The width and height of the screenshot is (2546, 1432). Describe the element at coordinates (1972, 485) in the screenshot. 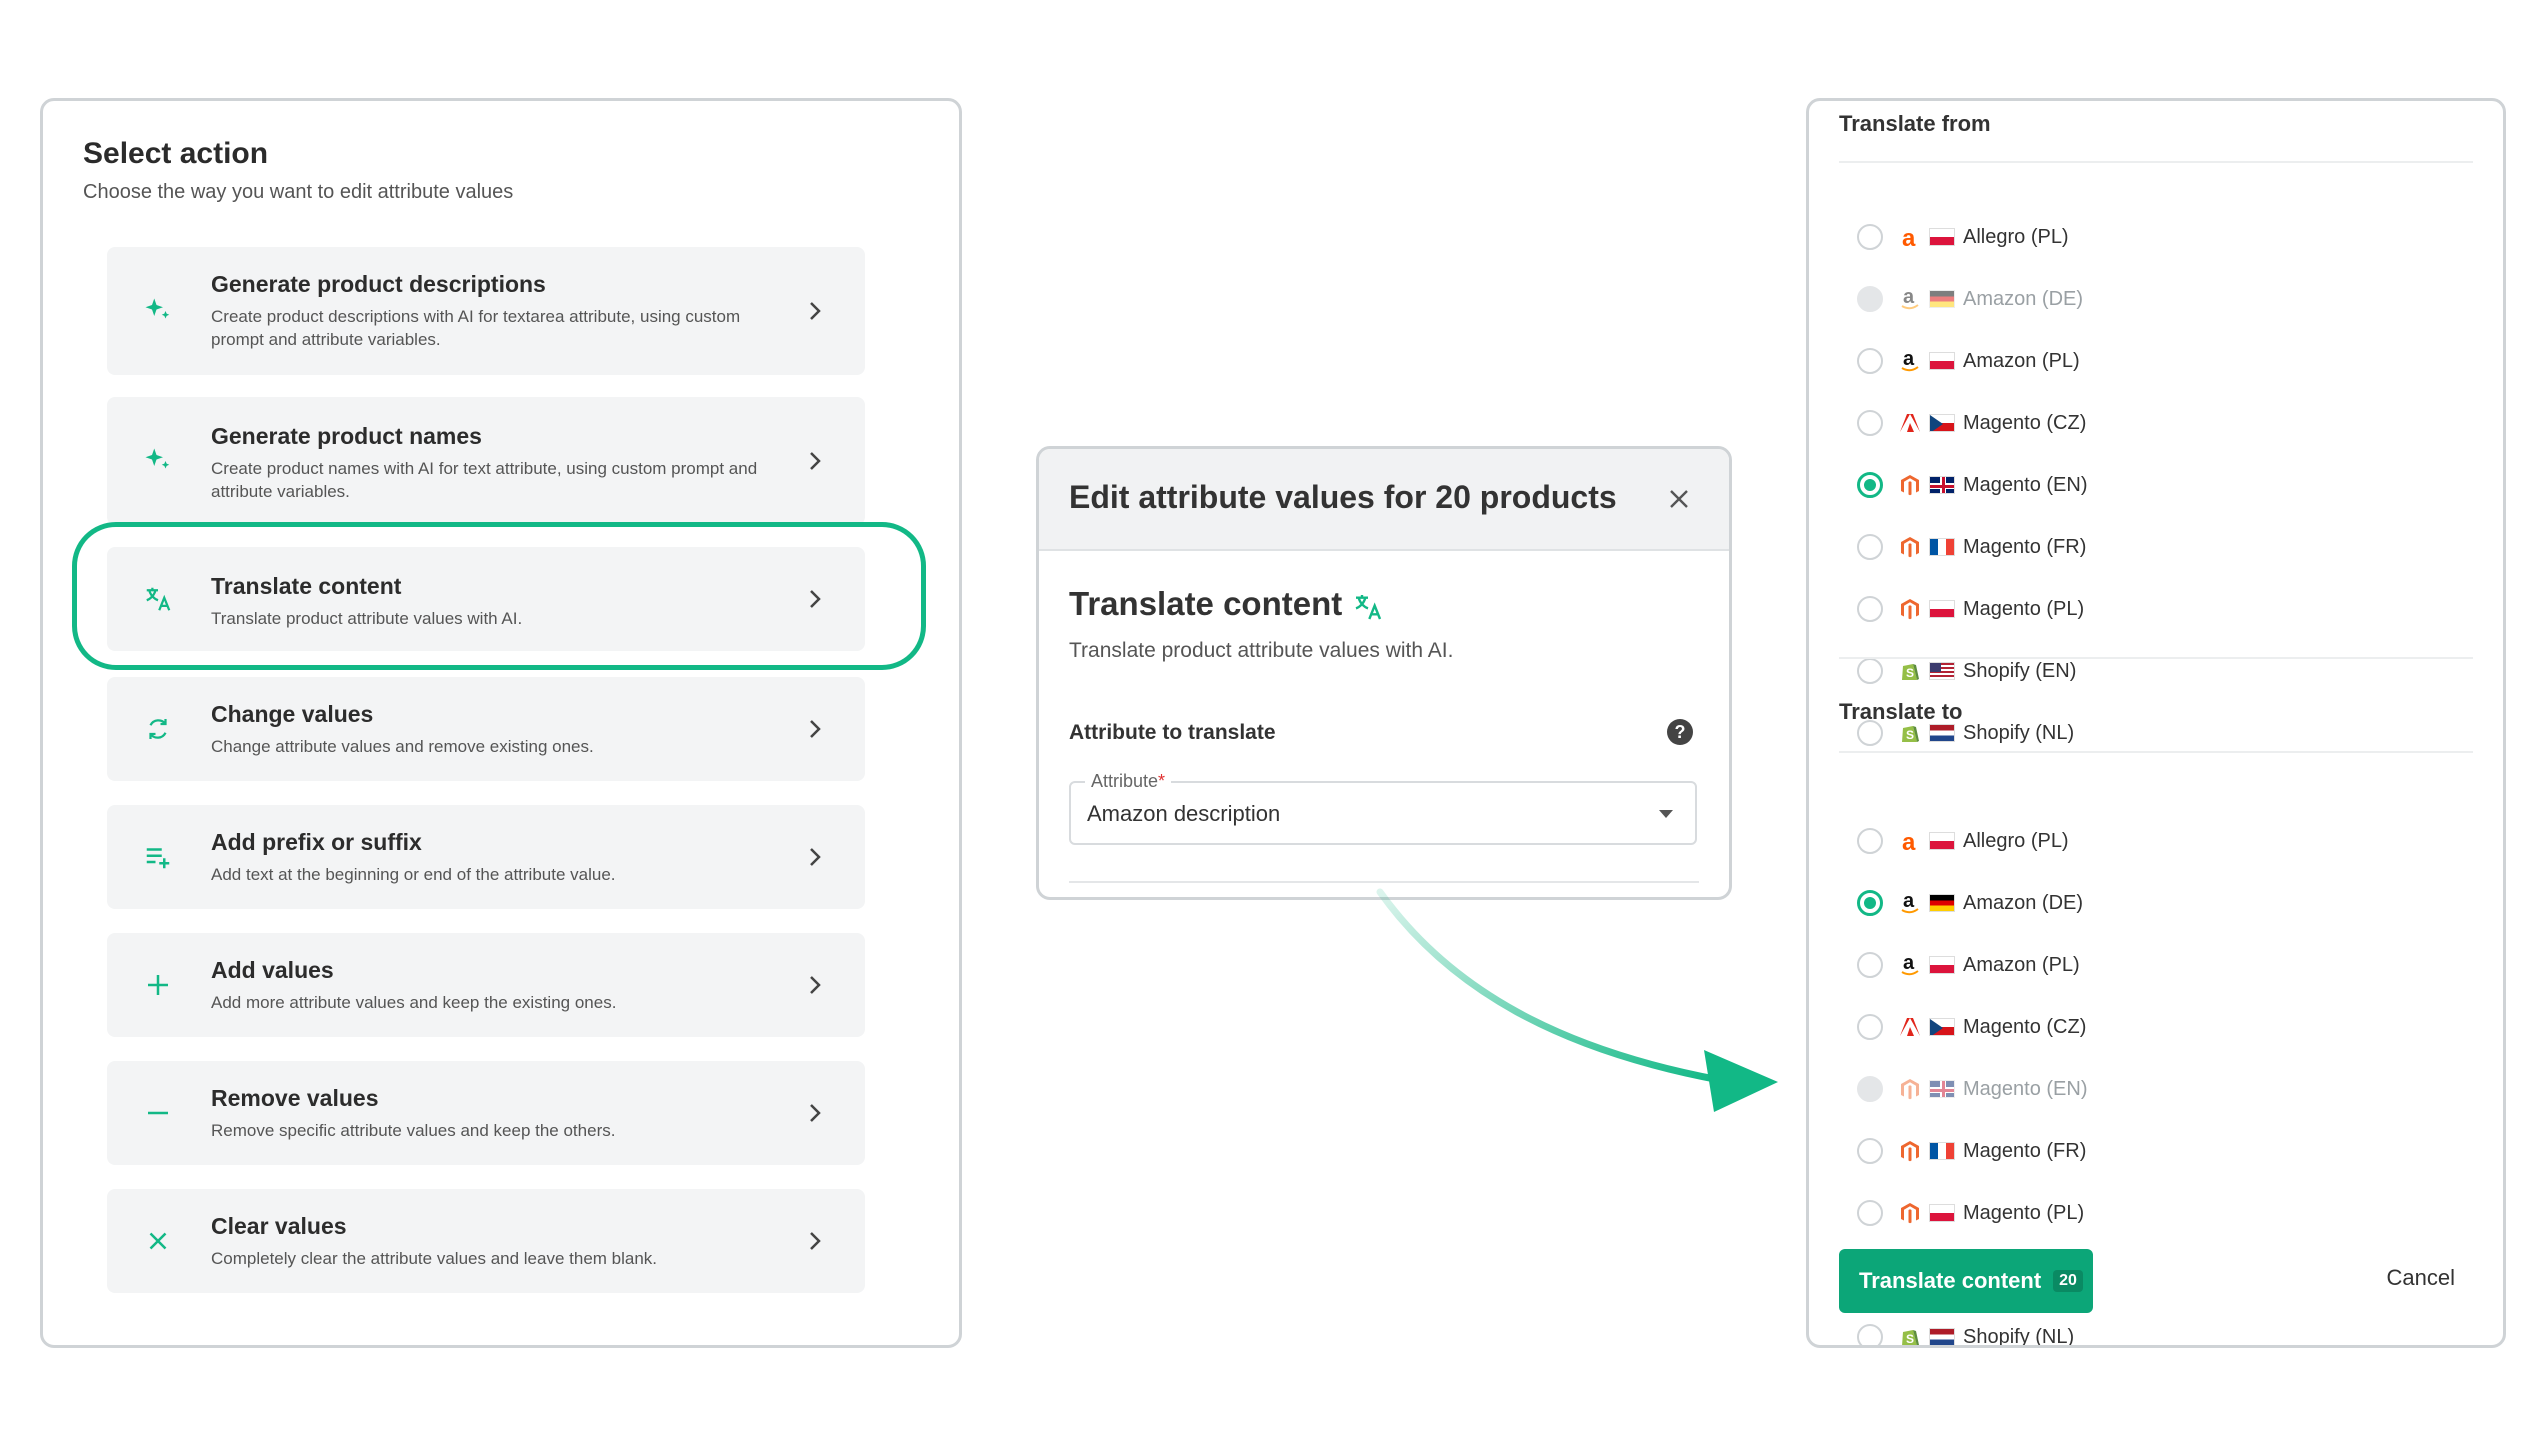

I see `option-from-magento-en: Magento (EN)` at that location.